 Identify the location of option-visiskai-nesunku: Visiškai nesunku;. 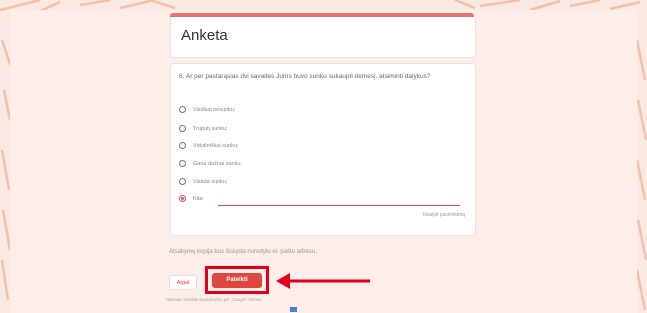
(207, 109).